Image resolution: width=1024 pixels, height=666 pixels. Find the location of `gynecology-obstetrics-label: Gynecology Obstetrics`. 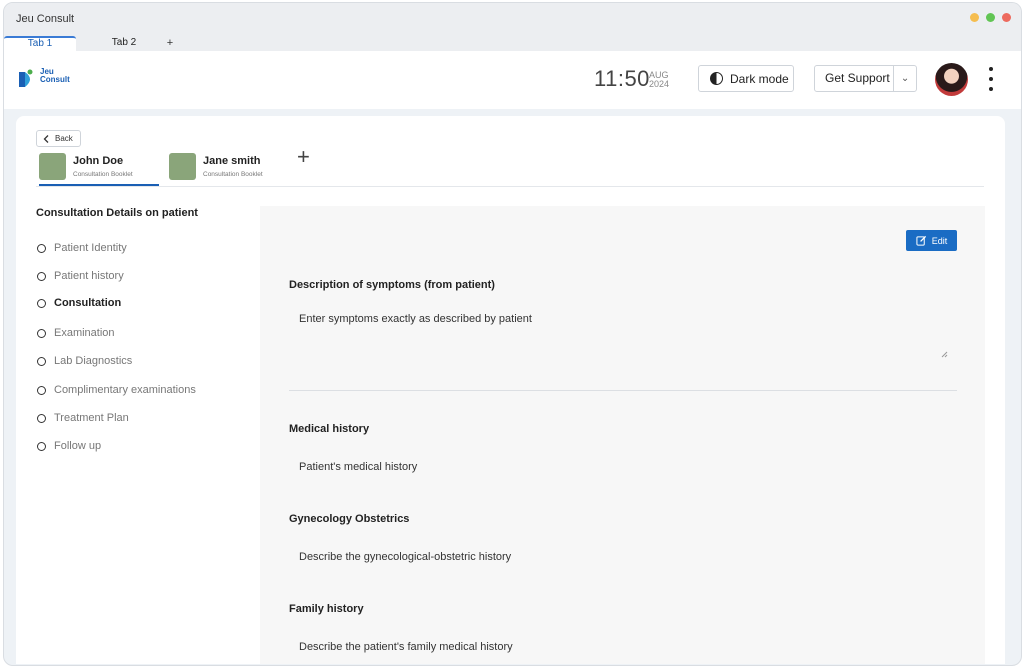

gynecology-obstetrics-label: Gynecology Obstetrics is located at coordinates (349, 519).